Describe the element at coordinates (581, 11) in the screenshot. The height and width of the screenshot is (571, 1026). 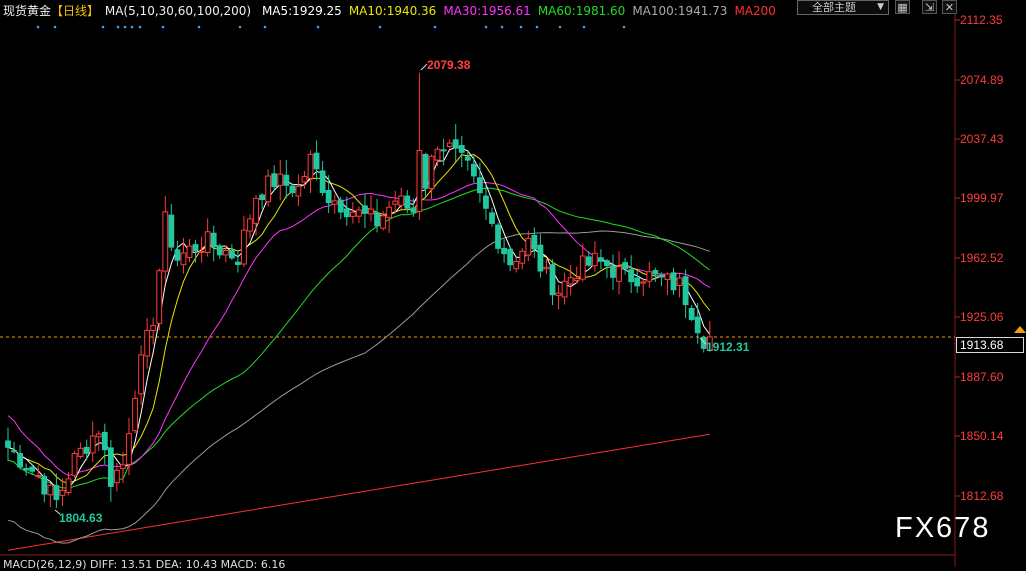
I see `ma-value-label: MA60:1981.60` at that location.